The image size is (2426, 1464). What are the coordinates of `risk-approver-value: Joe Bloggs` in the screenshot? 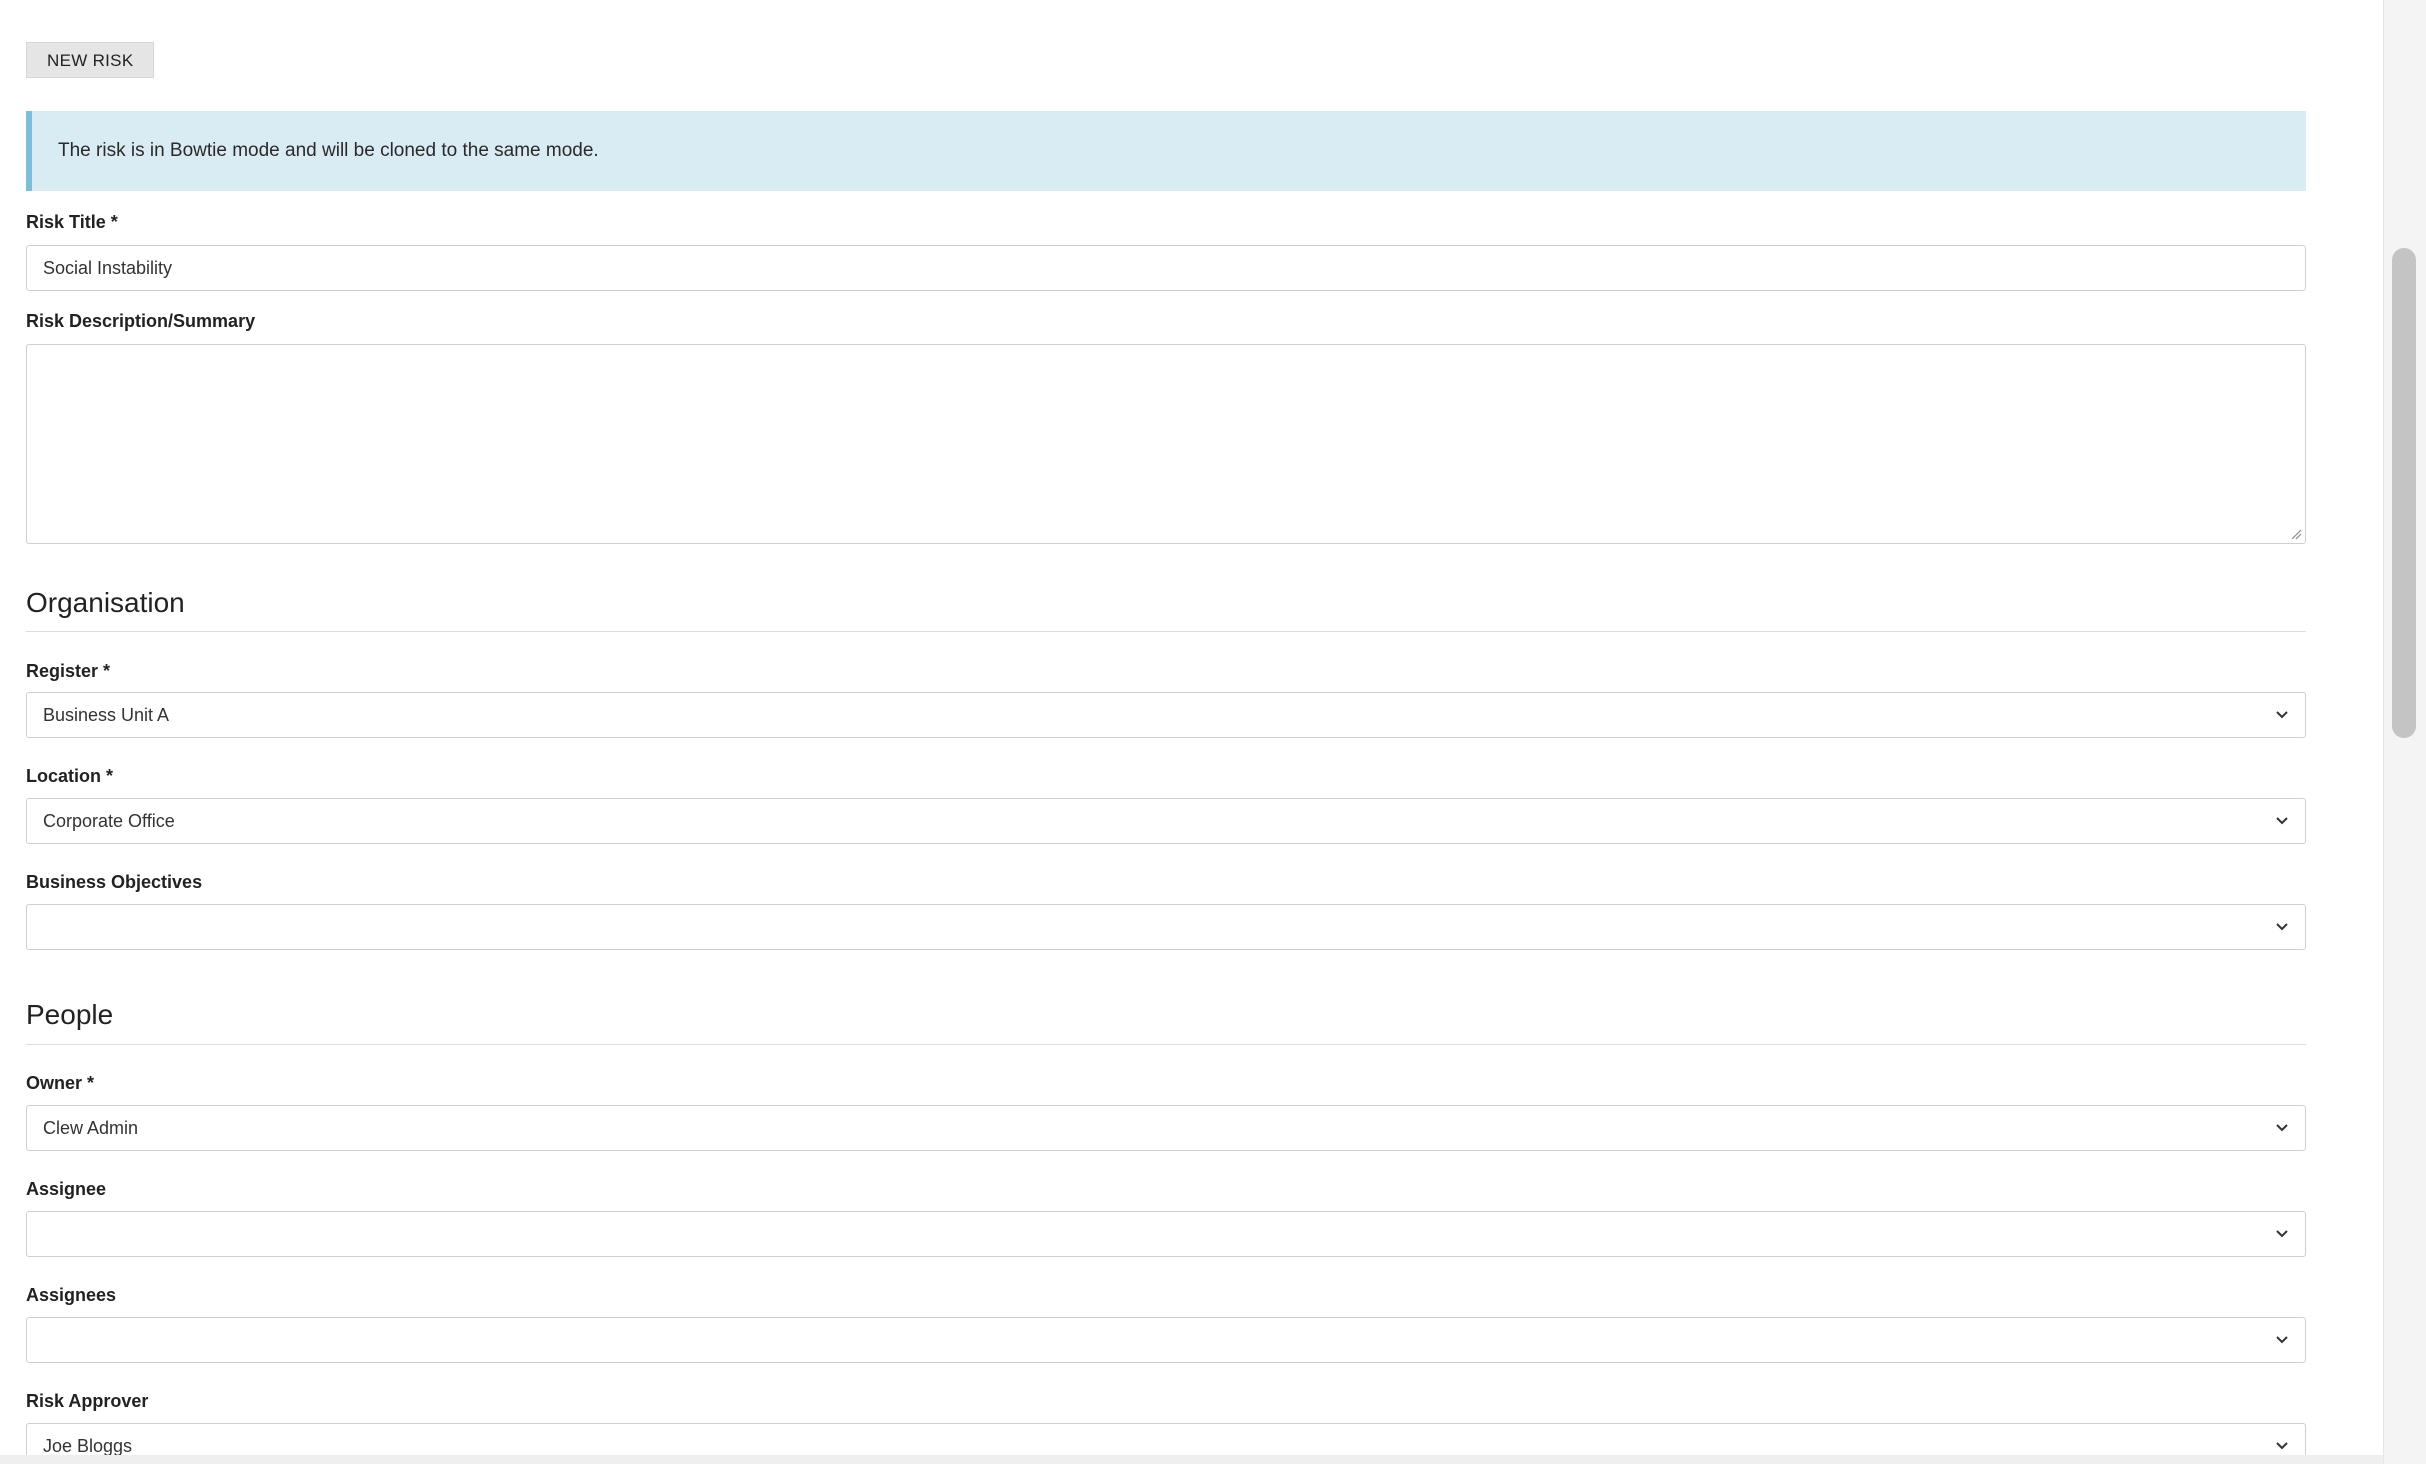 It's located at (88, 1445).